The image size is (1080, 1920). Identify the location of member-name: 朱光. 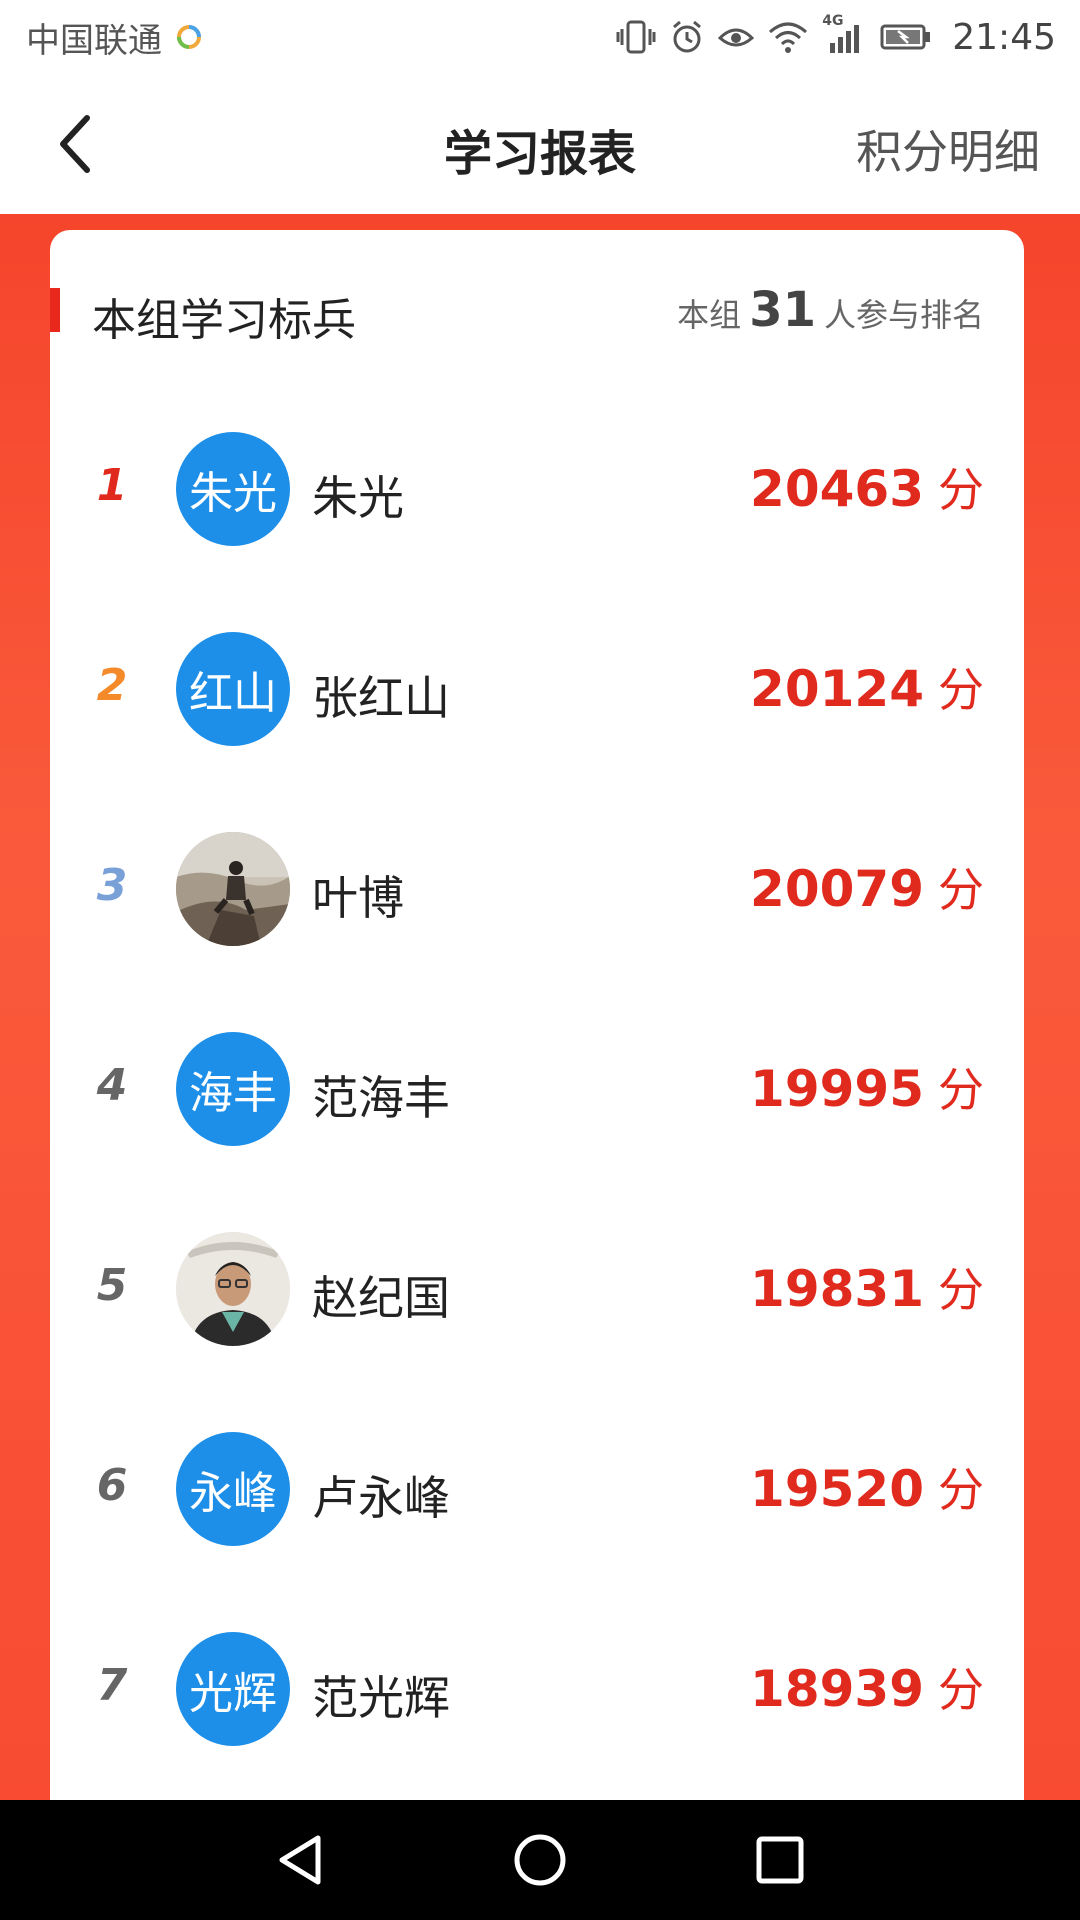
(358, 498).